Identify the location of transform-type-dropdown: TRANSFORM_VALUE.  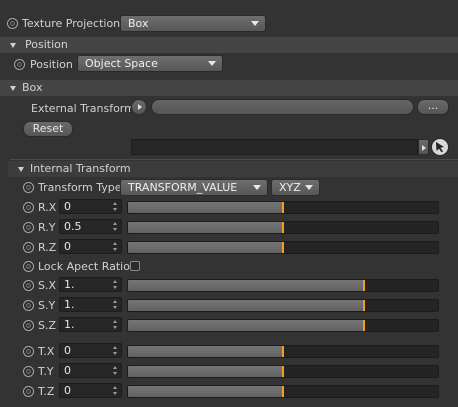
(194, 187).